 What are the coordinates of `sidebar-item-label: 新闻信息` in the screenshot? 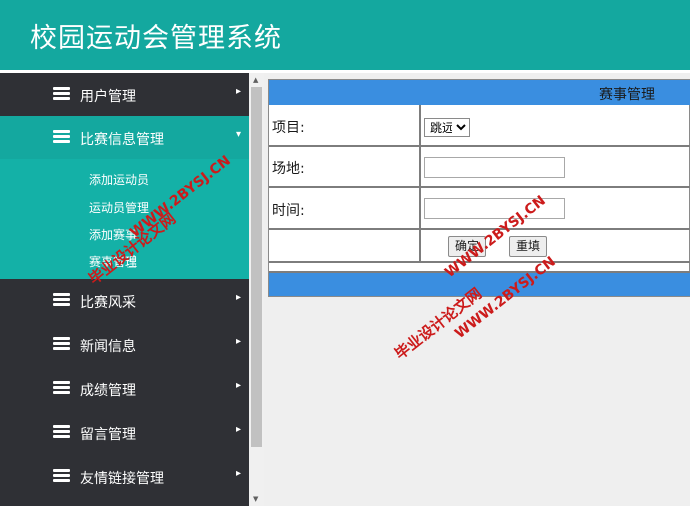 It's located at (108, 347).